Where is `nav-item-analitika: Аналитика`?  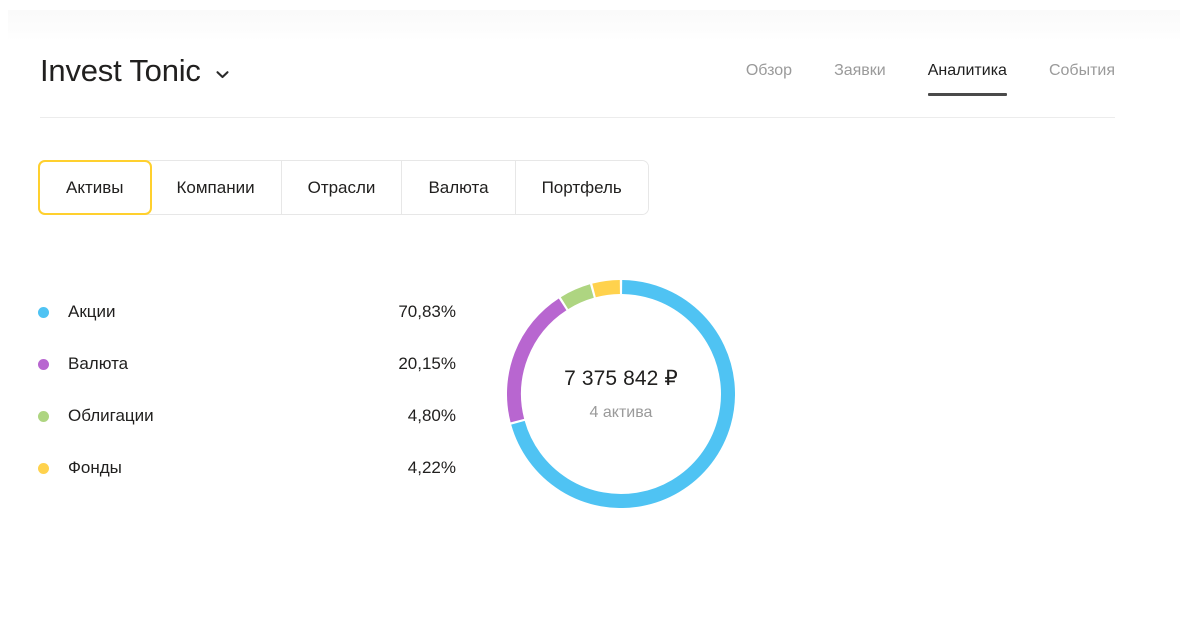 nav-item-analitika: Аналитика is located at coordinates (967, 84).